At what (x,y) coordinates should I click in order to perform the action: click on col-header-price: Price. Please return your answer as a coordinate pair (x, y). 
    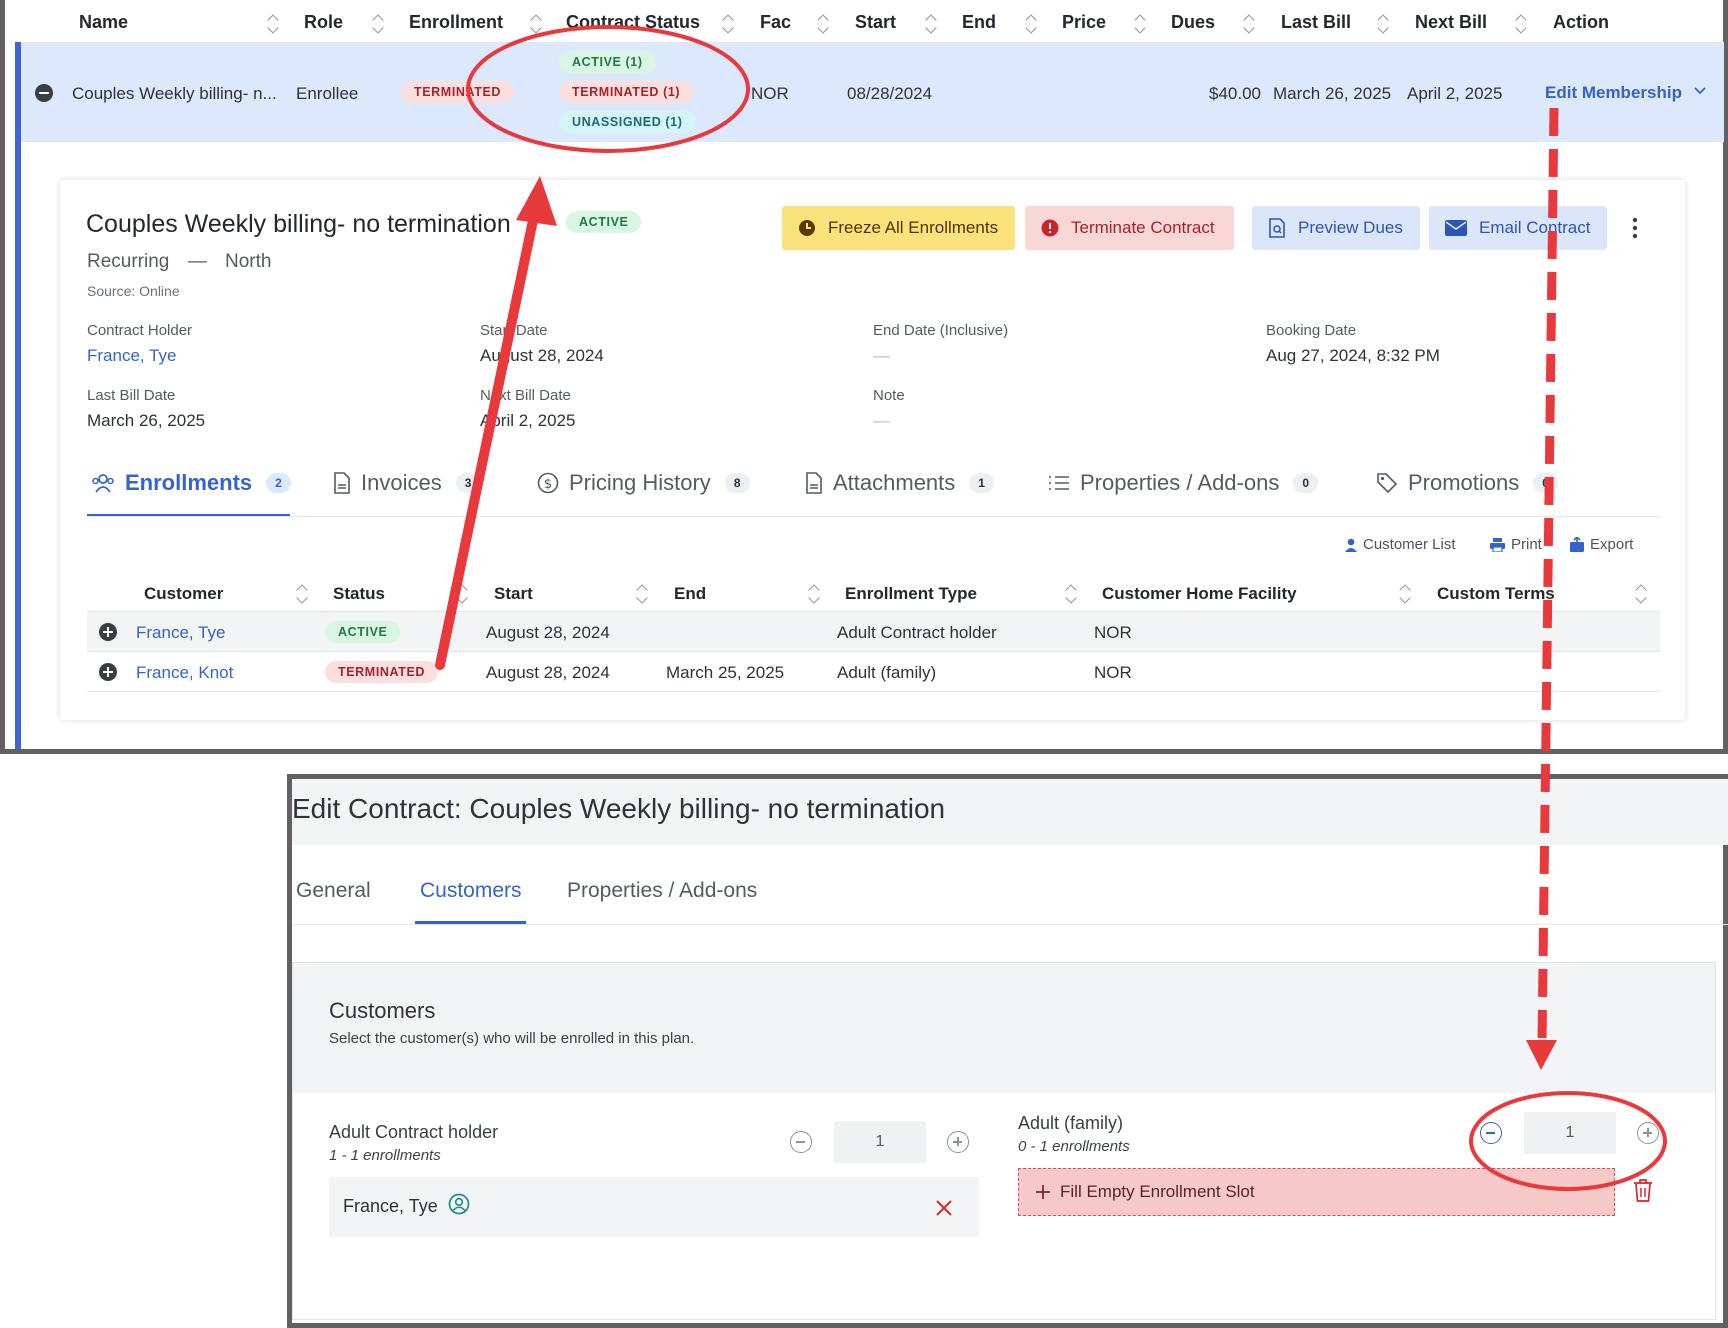
    Looking at the image, I should click on (1084, 22).